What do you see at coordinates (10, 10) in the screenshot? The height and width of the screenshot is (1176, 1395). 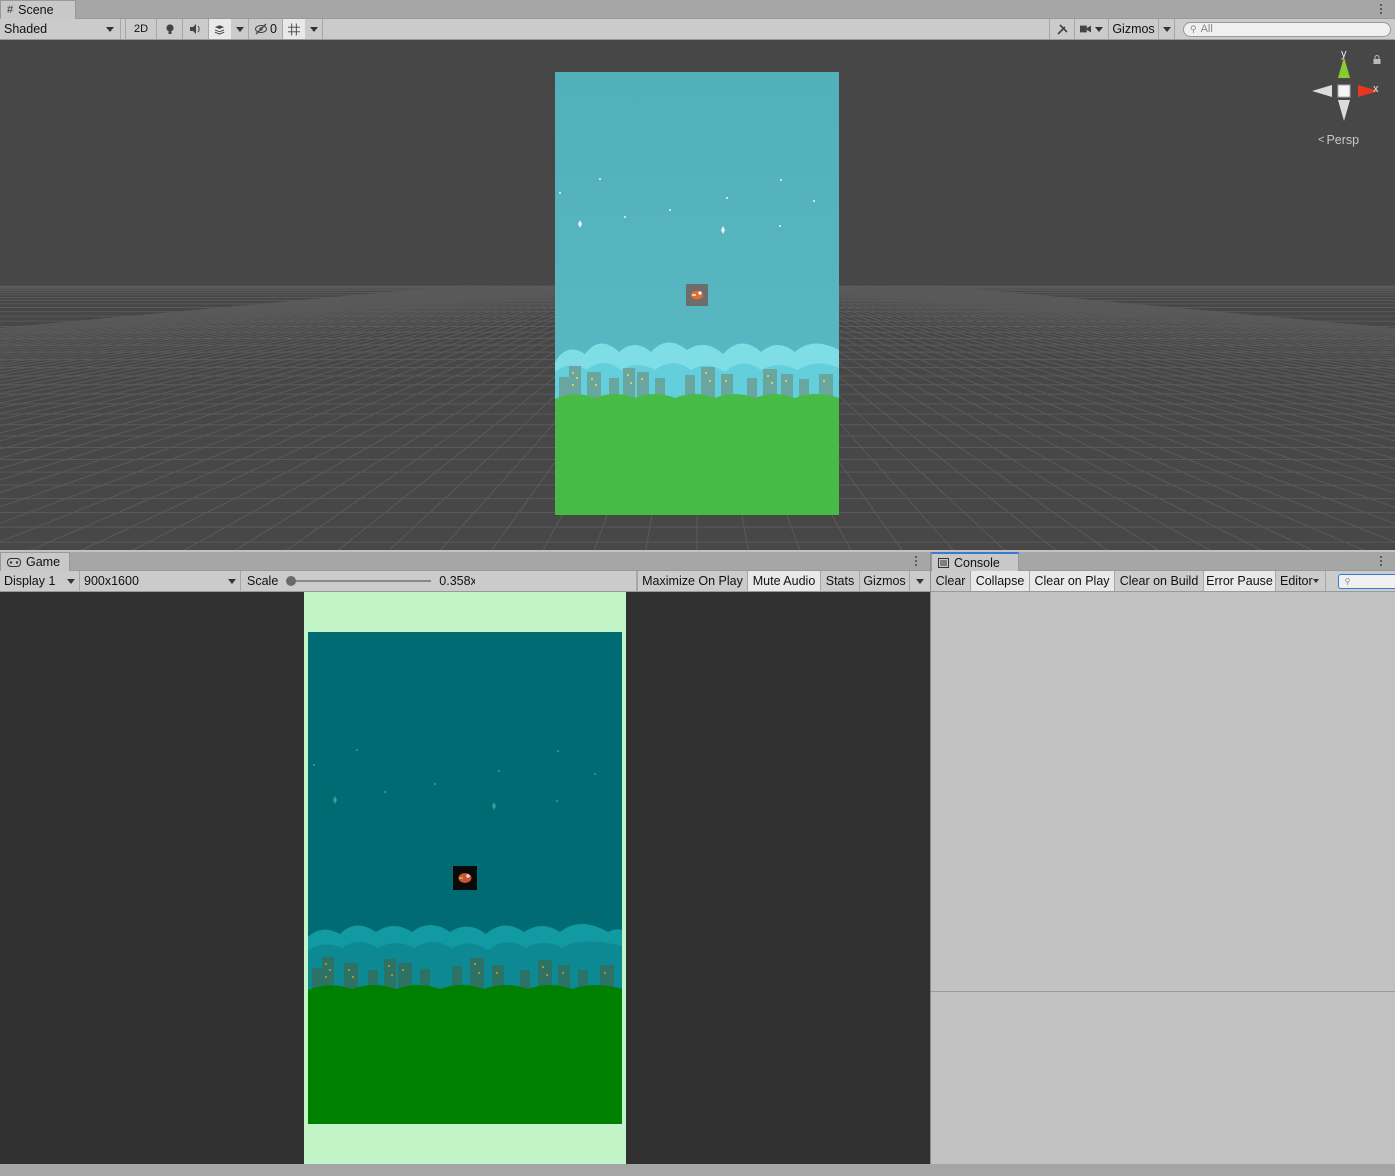 I see `grid-icon: #` at bounding box center [10, 10].